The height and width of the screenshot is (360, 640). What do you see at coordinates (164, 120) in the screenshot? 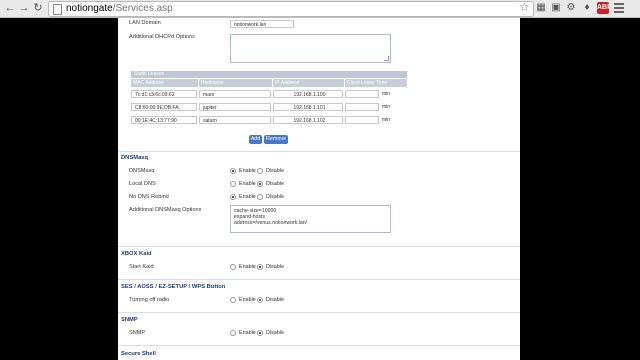
I see `lease-mac-input: 00:1E:4C:13:77:90` at bounding box center [164, 120].